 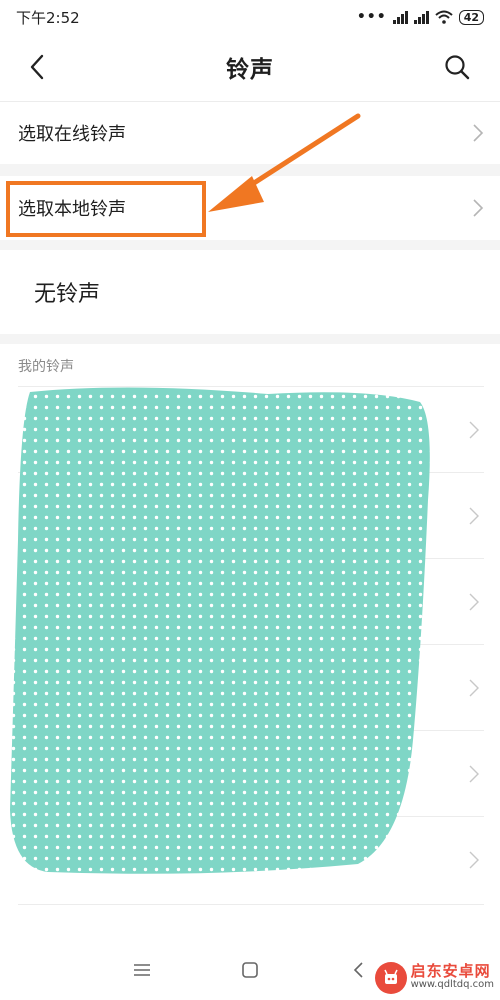 What do you see at coordinates (450, 971) in the screenshot?
I see `watermark-name: 启东安卓网` at bounding box center [450, 971].